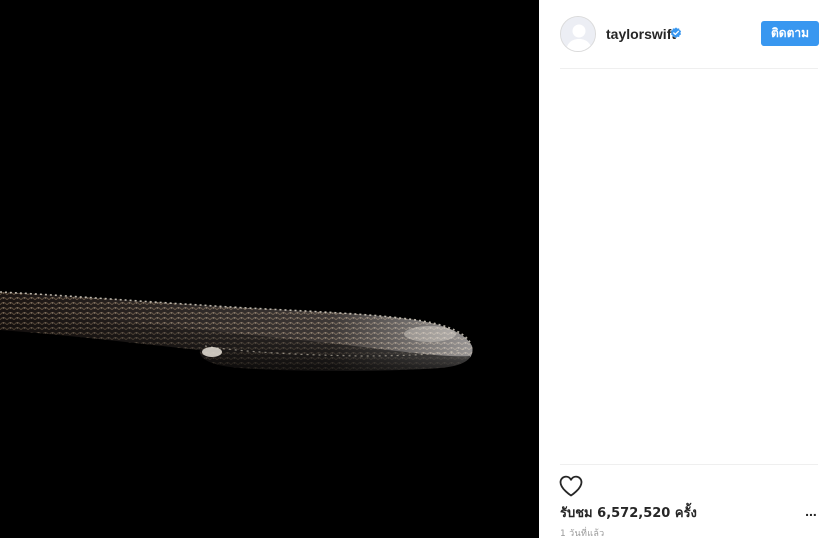  I want to click on default-avatar-icon, so click(578, 34).